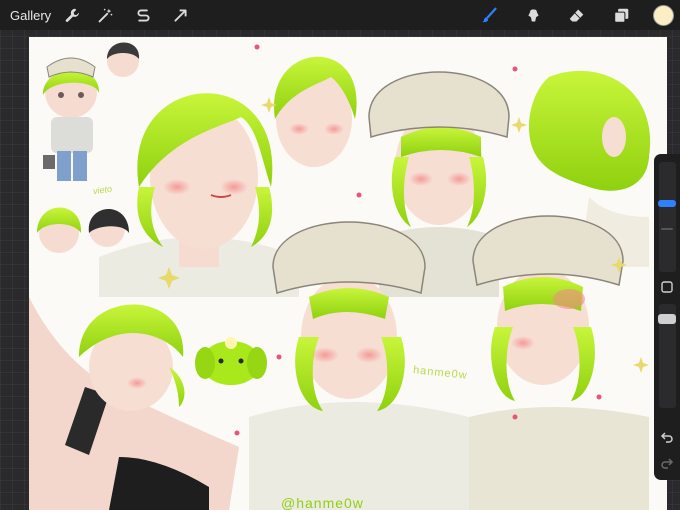  What do you see at coordinates (533, 15) in the screenshot?
I see `smudge-icon` at bounding box center [533, 15].